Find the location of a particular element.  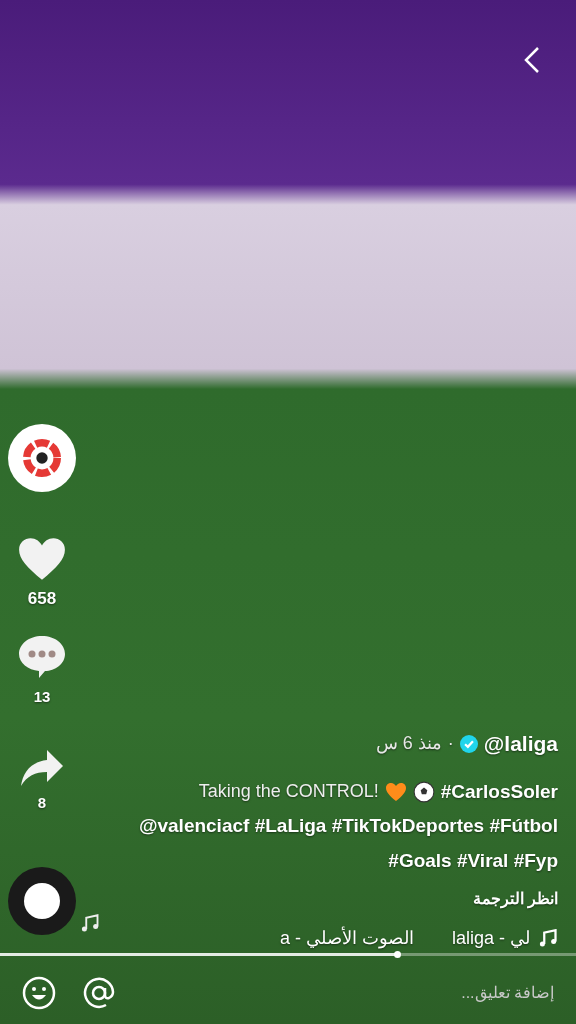

heart-emoji-icon is located at coordinates (395, 791).